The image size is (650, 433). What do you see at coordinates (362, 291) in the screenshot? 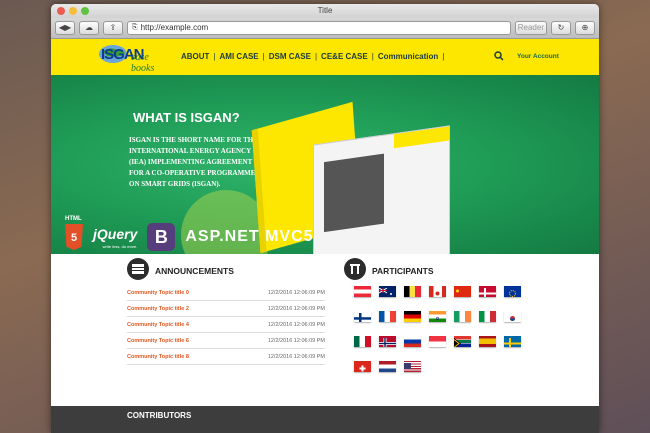
I see `austria-flag-icon` at bounding box center [362, 291].